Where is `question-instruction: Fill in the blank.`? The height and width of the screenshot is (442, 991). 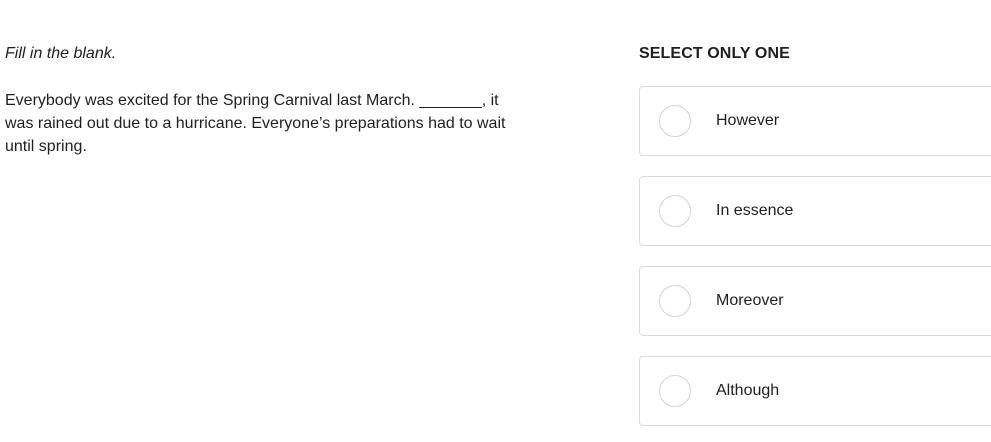
question-instruction: Fill in the blank. is located at coordinates (61, 53).